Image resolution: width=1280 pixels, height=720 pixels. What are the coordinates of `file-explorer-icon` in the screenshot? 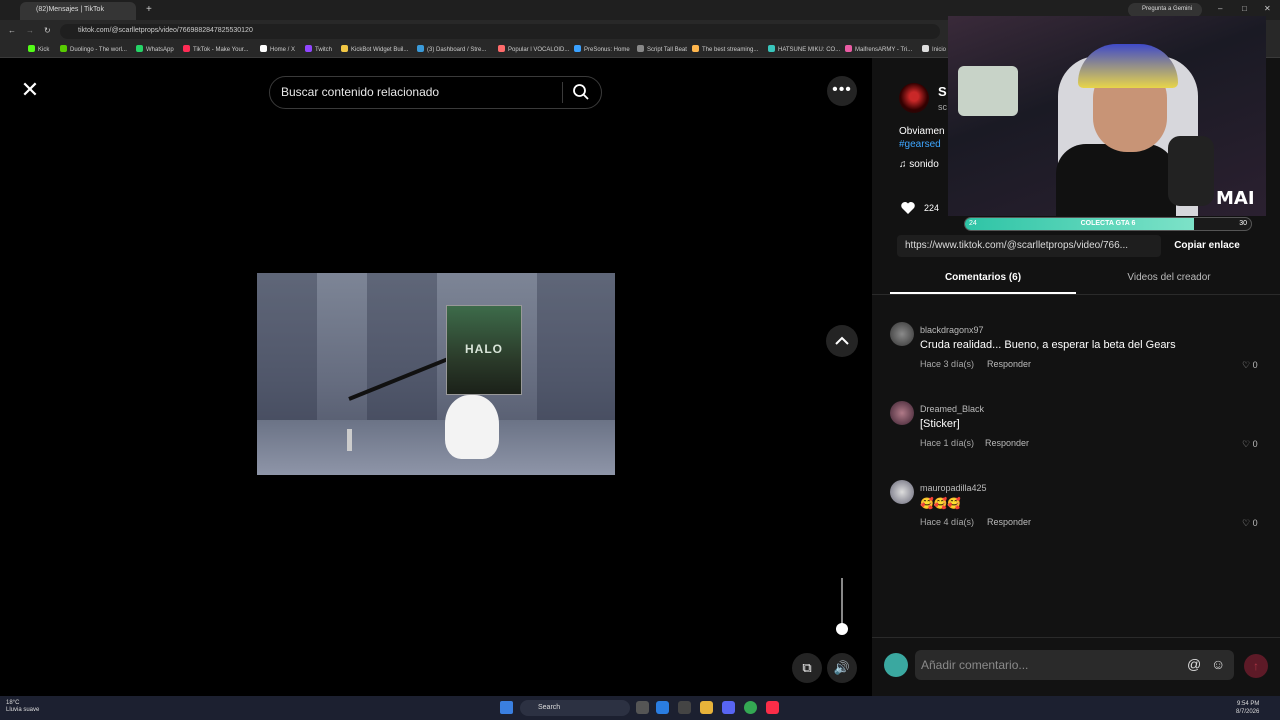 It's located at (706, 707).